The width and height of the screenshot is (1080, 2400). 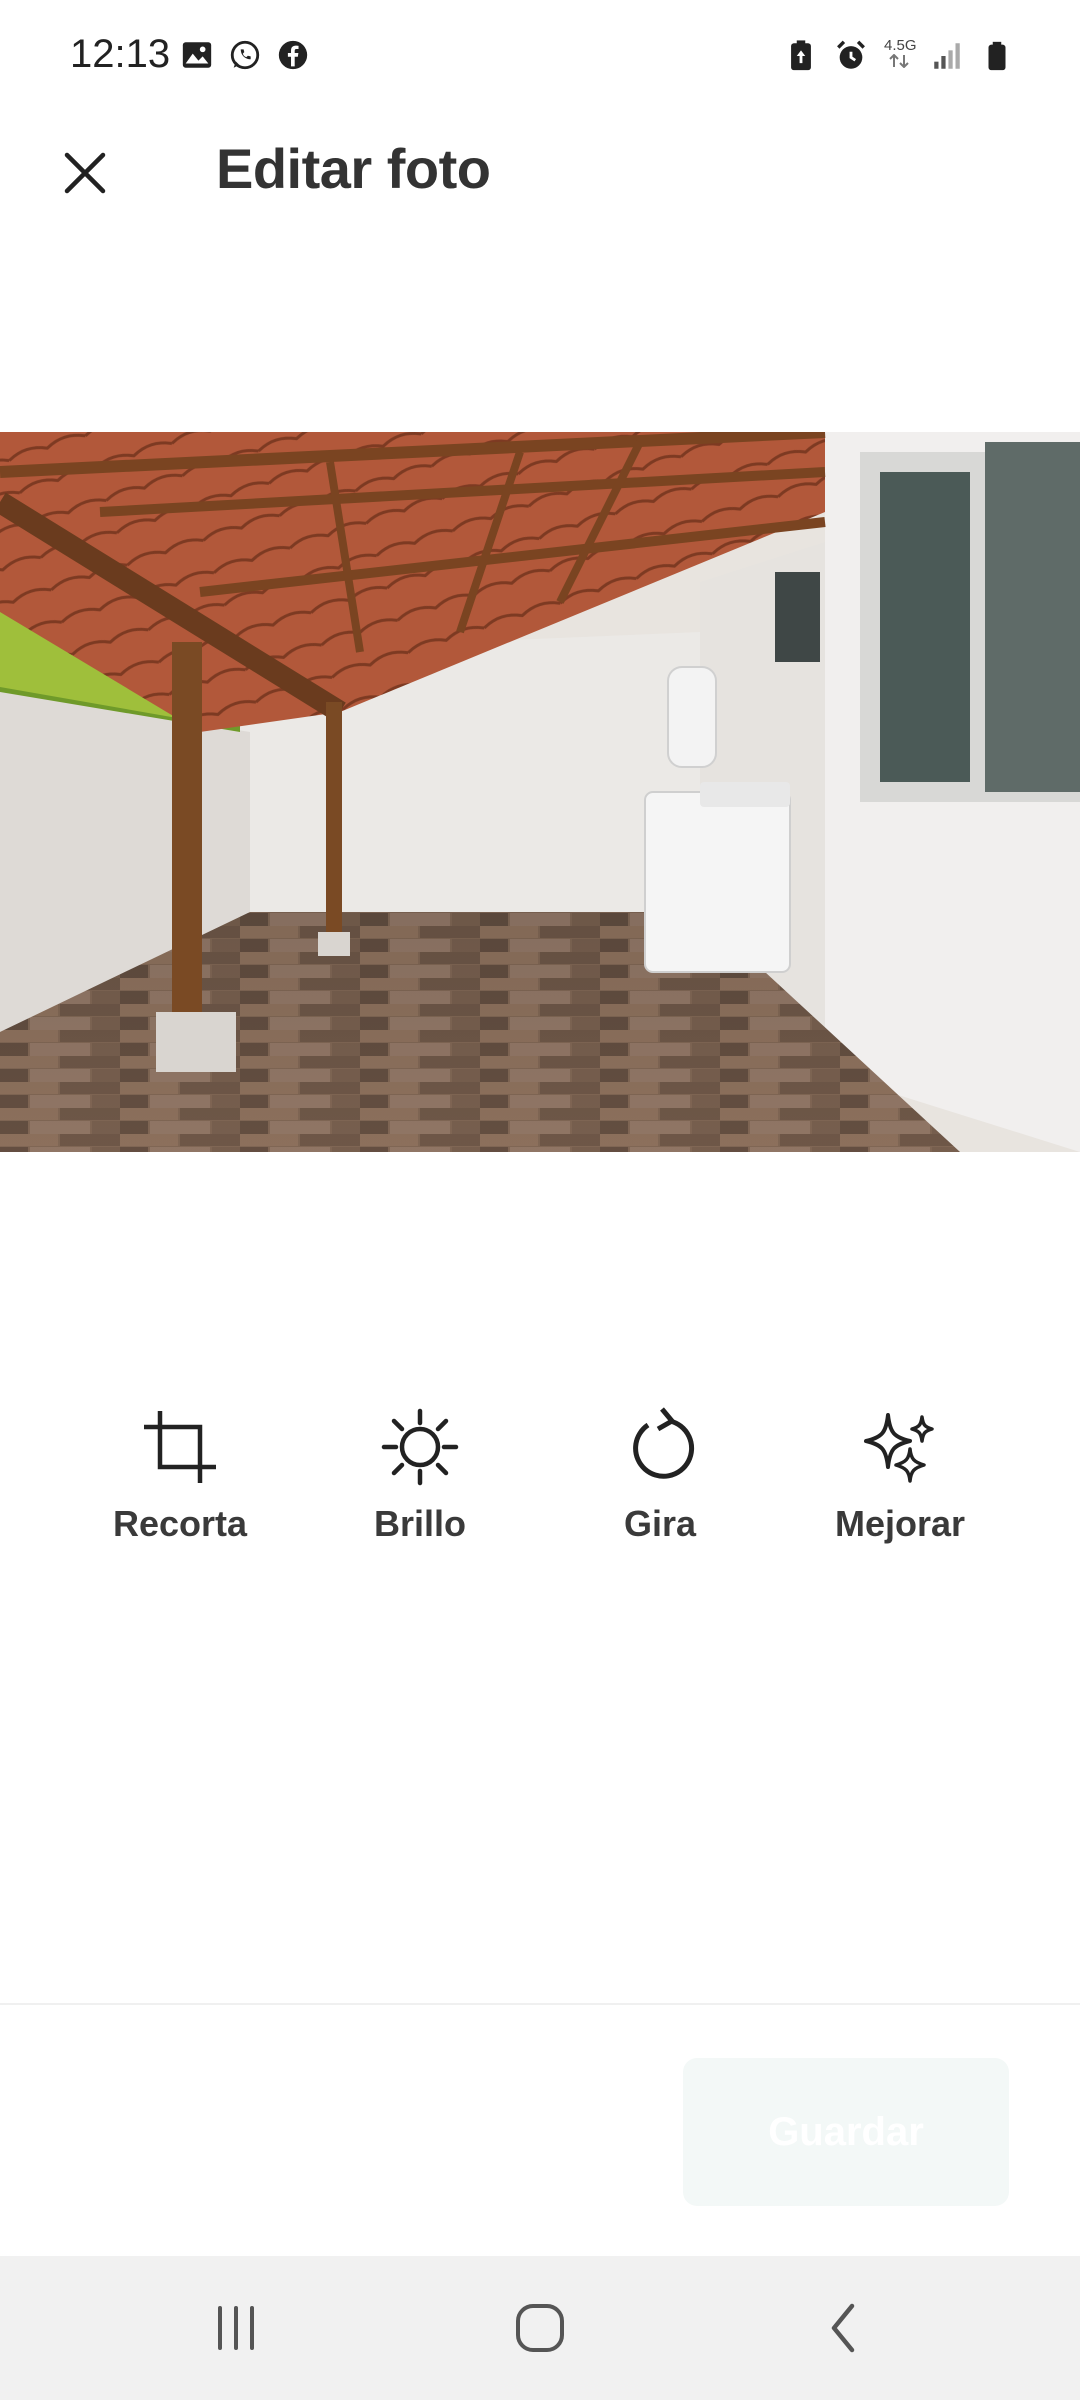 I want to click on nav-back-button, so click(x=844, y=2328).